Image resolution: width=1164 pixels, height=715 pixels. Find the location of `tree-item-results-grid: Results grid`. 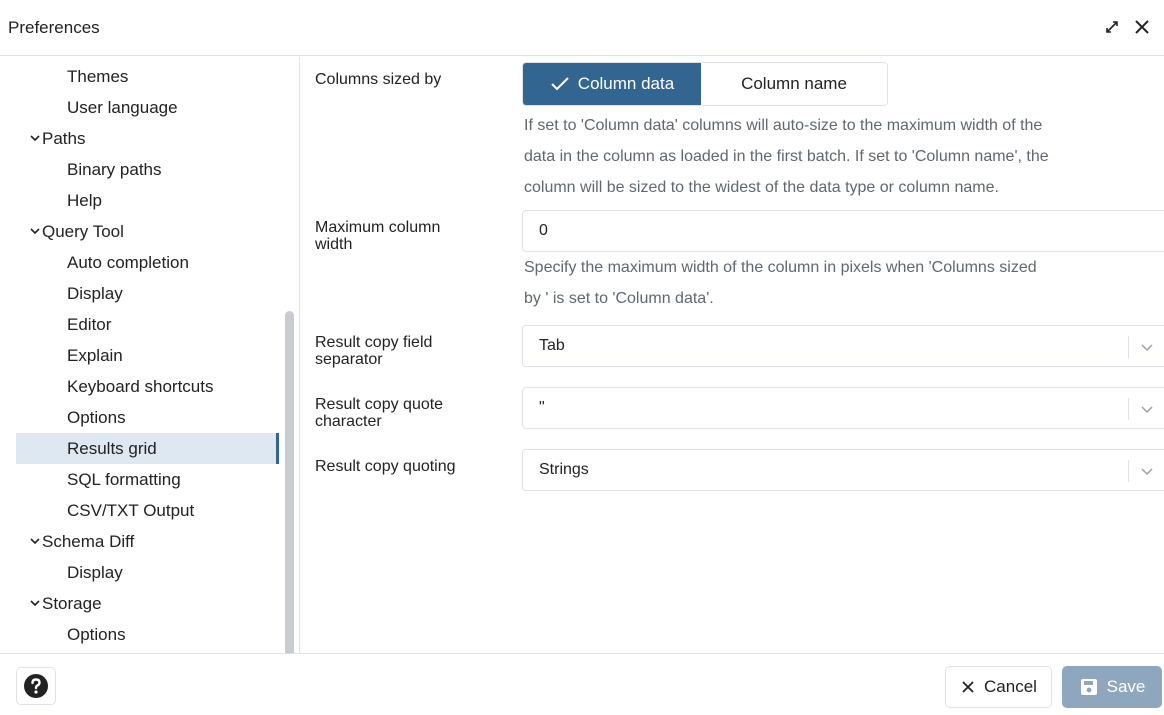

tree-item-results-grid: Results grid is located at coordinates (147, 448).